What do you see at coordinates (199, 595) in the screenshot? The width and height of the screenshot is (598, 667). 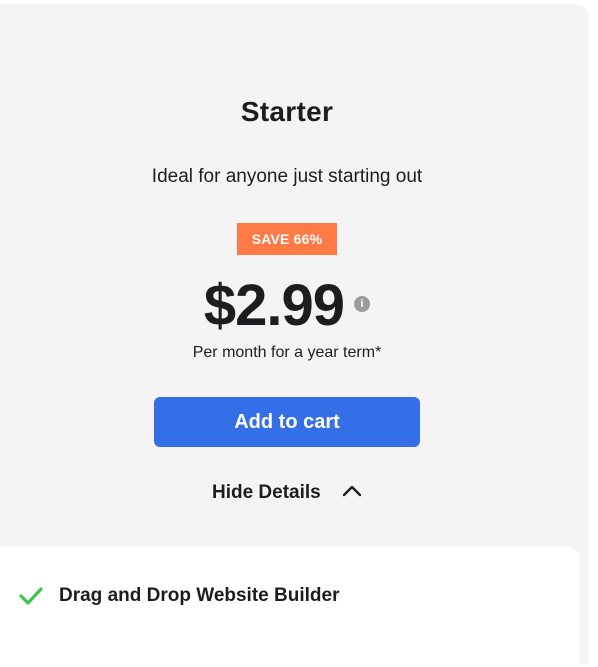 I see `feature-label: Drag and Drop Website Builder` at bounding box center [199, 595].